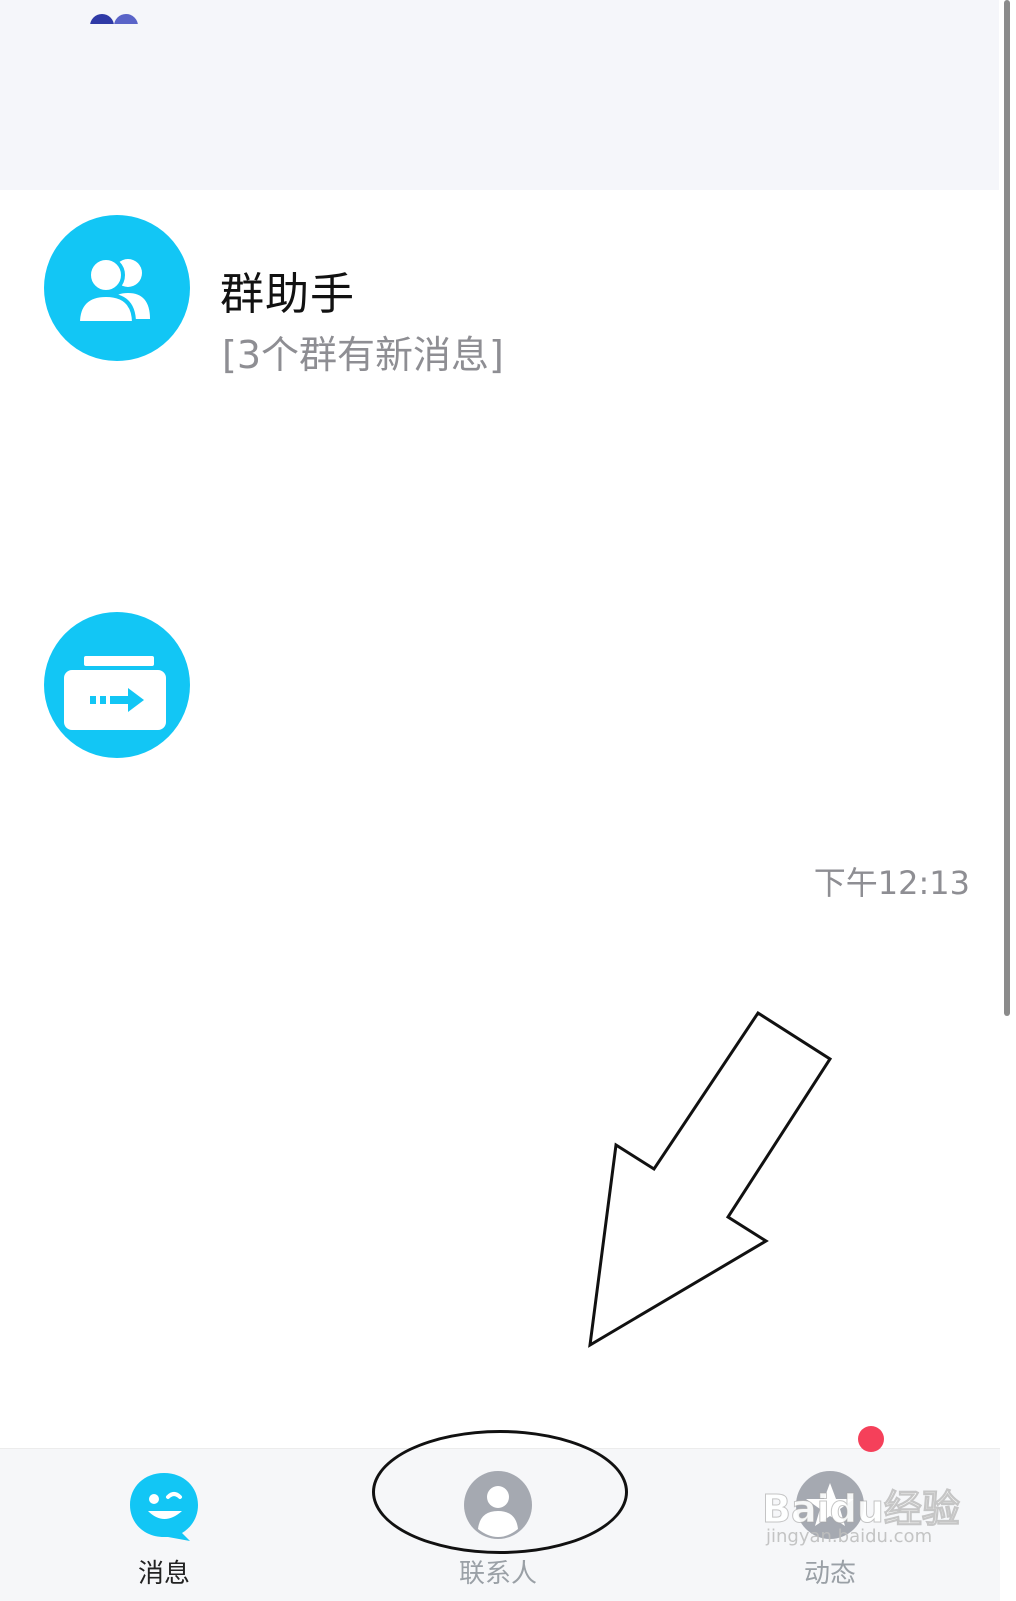 The height and width of the screenshot is (1601, 1016). What do you see at coordinates (891, 883) in the screenshot?
I see `conversation-time: 下午12:13` at bounding box center [891, 883].